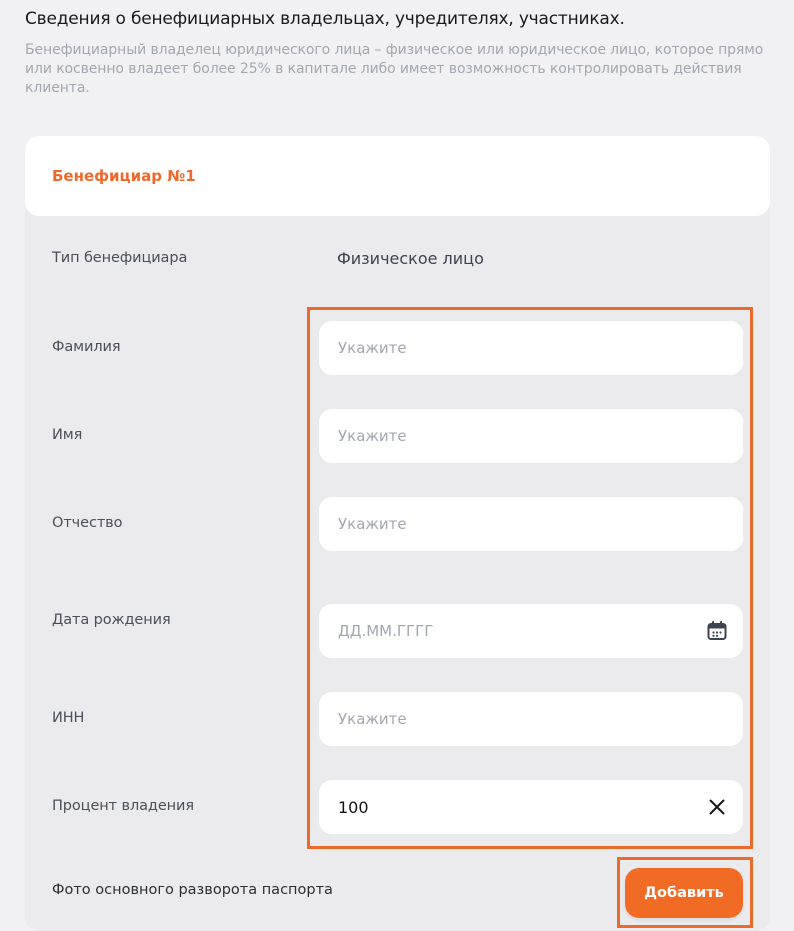  I want to click on last-name-placeholder: Укажите, so click(372, 348).